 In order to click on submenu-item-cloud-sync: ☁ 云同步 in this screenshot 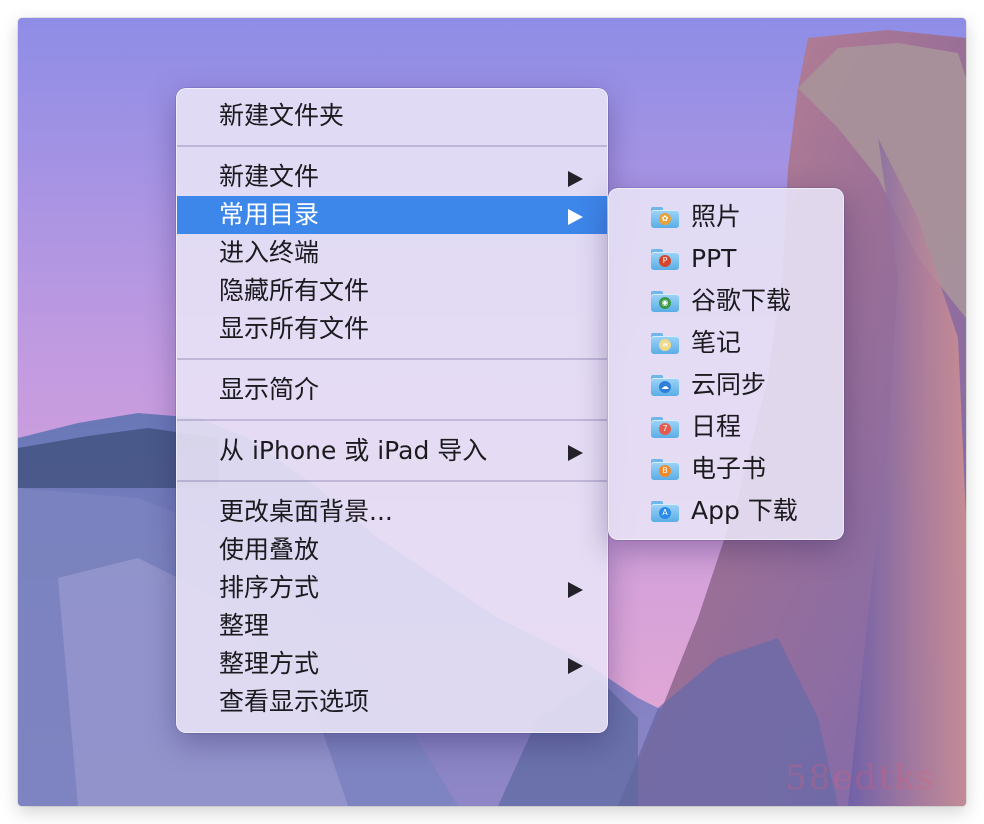, I will do `click(726, 385)`.